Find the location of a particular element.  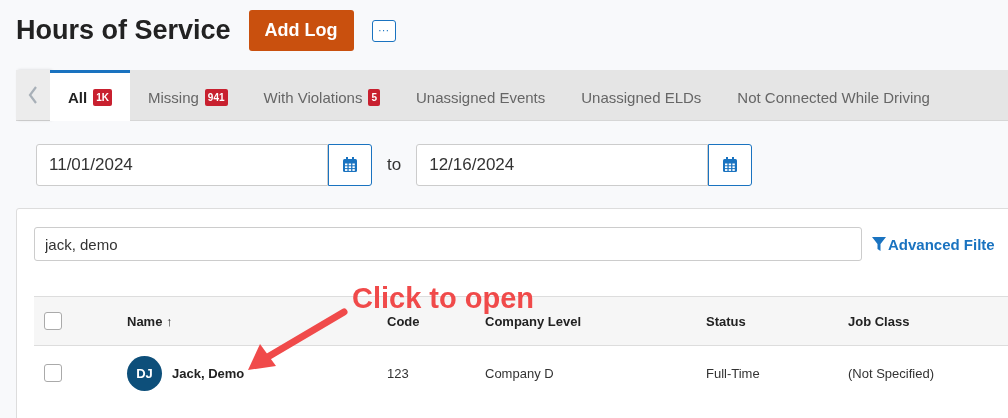

page-title: Hours of Service is located at coordinates (123, 30).